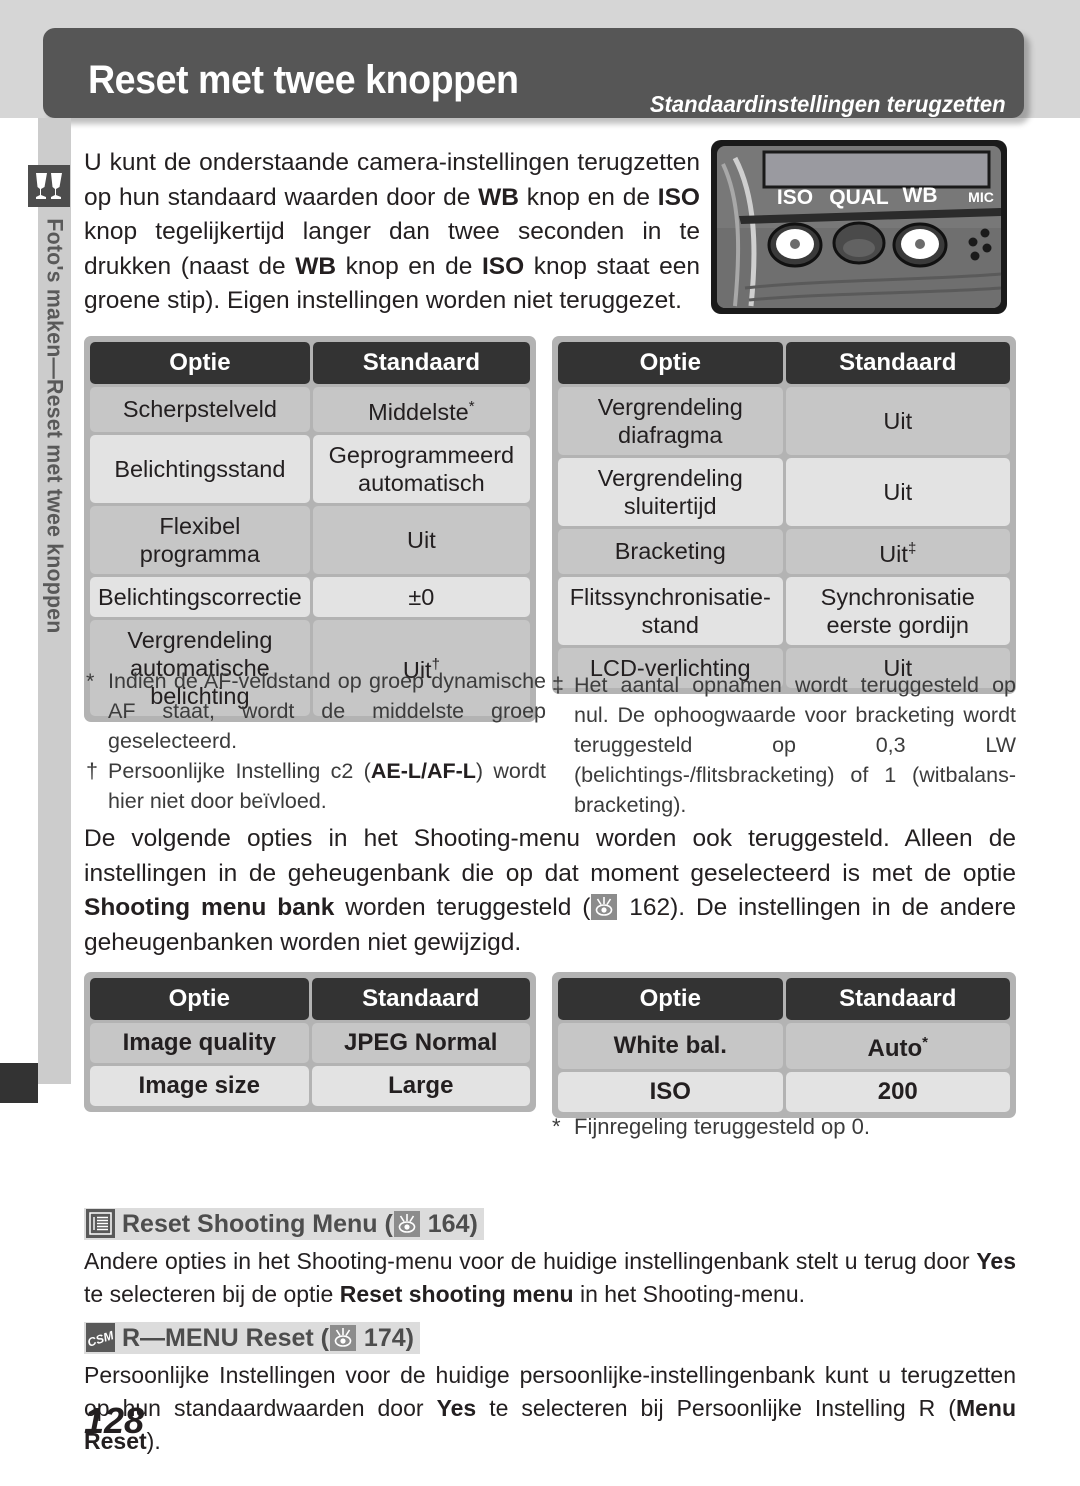  Describe the element at coordinates (209, 907) in the screenshot. I see `emphasis: Shooting menu bank` at that location.